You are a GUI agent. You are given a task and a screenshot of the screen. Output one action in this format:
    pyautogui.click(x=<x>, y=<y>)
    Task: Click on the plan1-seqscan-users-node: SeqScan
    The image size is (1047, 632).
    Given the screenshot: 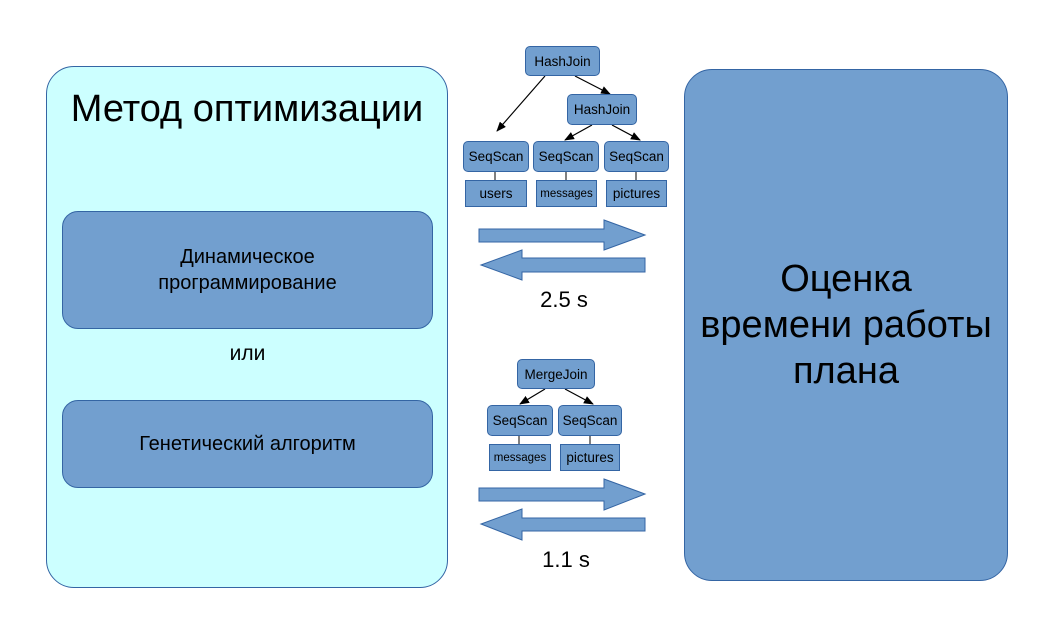 What is the action you would take?
    pyautogui.click(x=496, y=156)
    